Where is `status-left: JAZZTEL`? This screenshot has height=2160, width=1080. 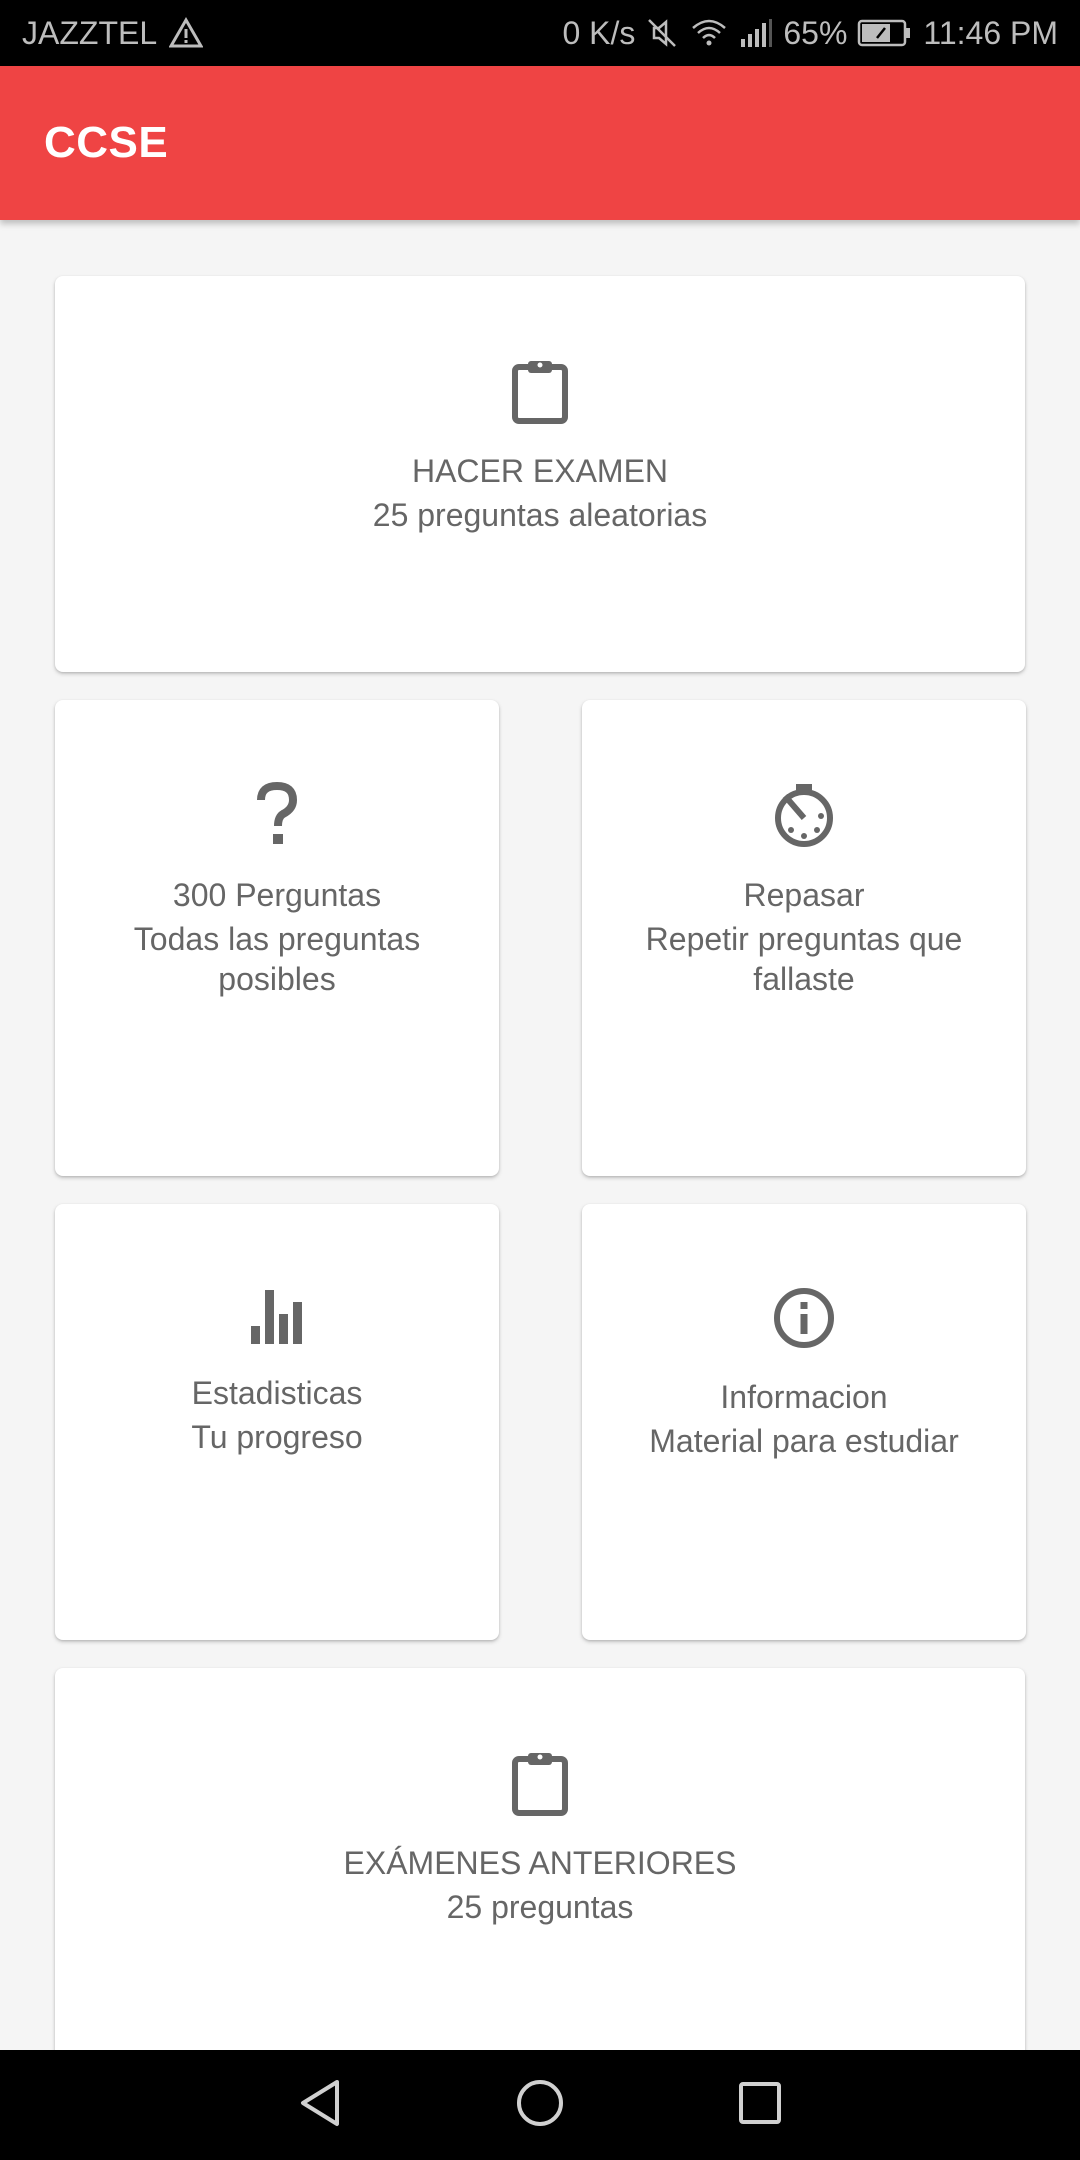 status-left: JAZZTEL is located at coordinates (113, 33).